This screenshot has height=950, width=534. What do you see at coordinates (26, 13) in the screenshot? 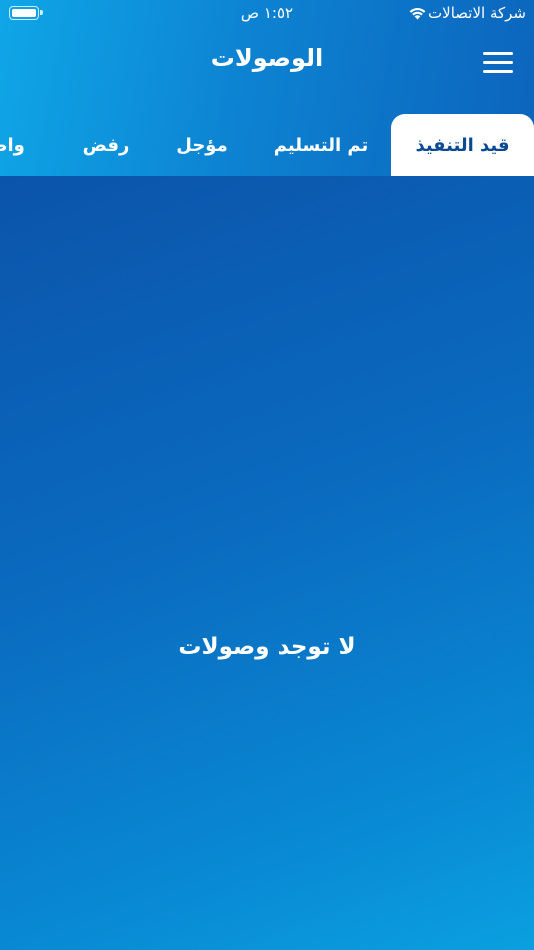
I see `battery-icon` at bounding box center [26, 13].